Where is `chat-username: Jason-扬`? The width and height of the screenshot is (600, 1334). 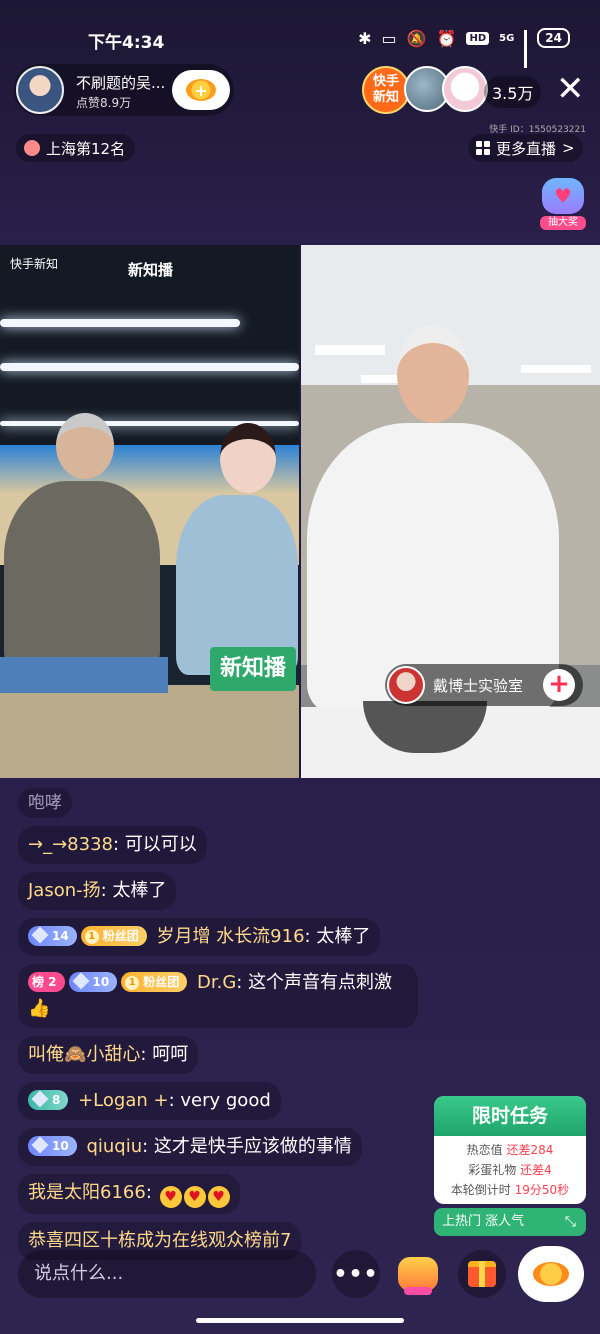 chat-username: Jason-扬 is located at coordinates (64, 890).